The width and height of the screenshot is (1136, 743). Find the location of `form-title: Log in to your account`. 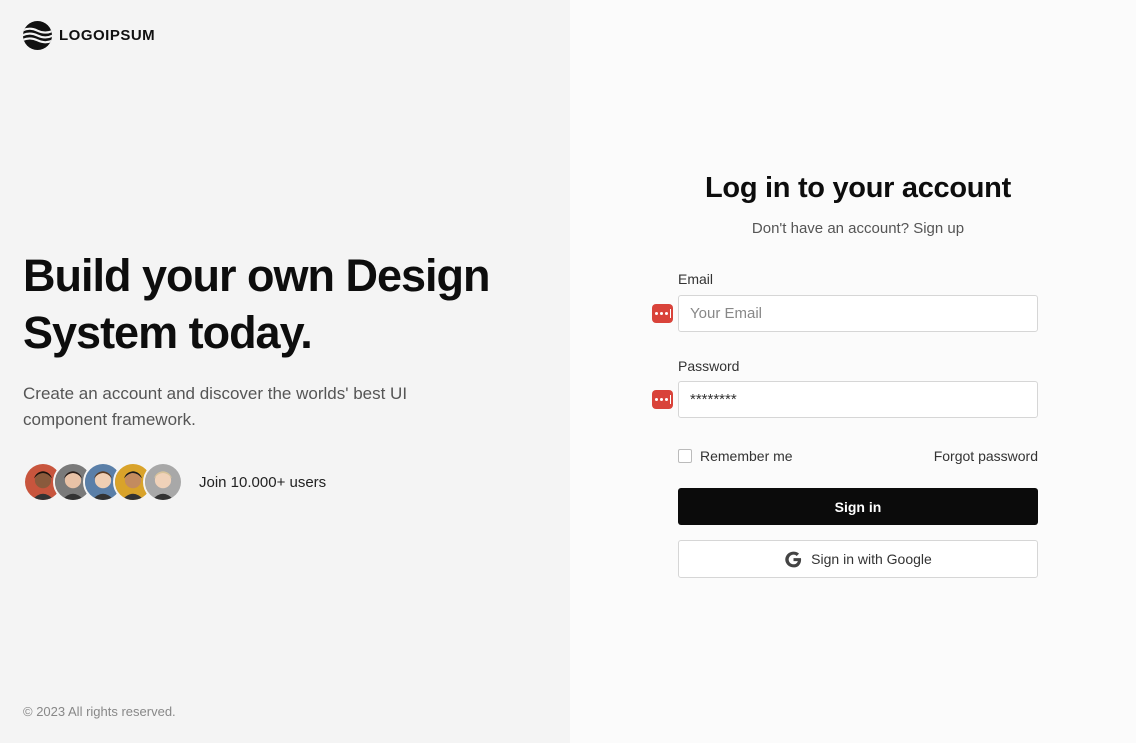

form-title: Log in to your account is located at coordinates (858, 188).